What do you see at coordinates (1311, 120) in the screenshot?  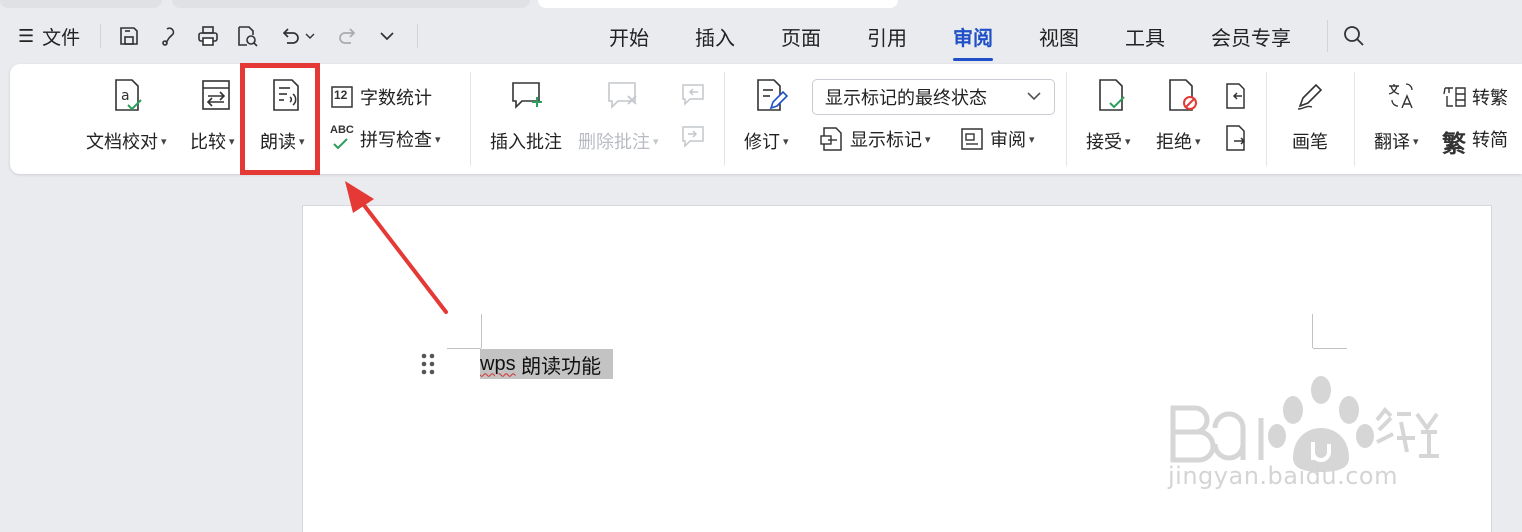 I see `pen-button: 画笔` at bounding box center [1311, 120].